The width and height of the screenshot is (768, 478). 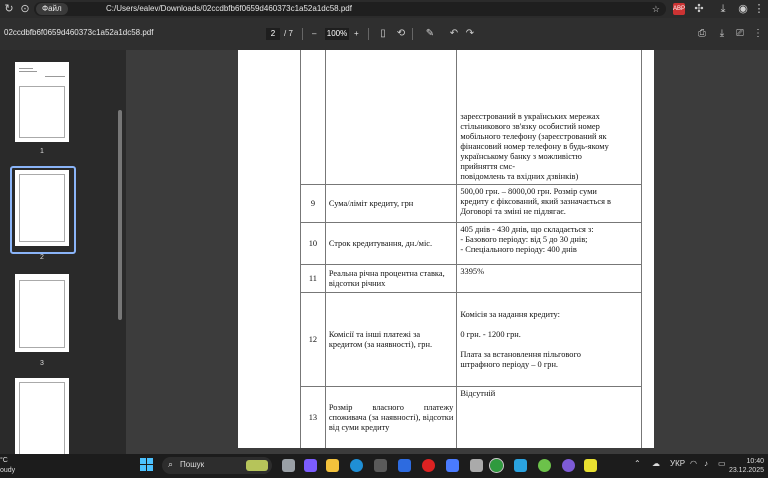 What do you see at coordinates (478, 393) in the screenshot?
I see `value-line: Відсутній` at bounding box center [478, 393].